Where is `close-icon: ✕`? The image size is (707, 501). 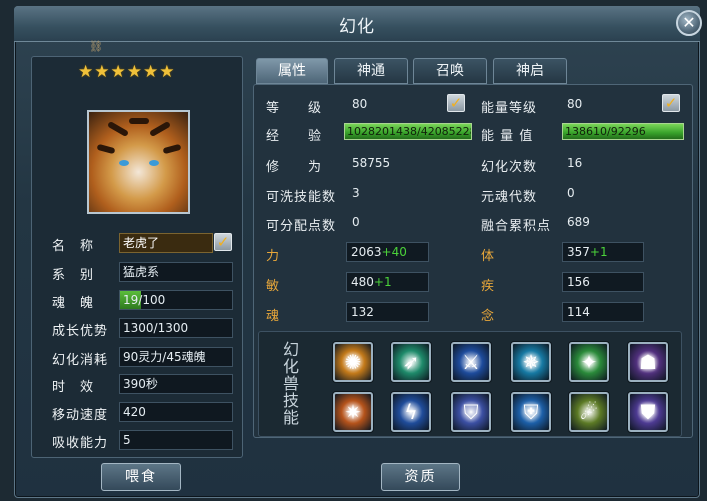 close-icon: ✕ is located at coordinates (689, 23).